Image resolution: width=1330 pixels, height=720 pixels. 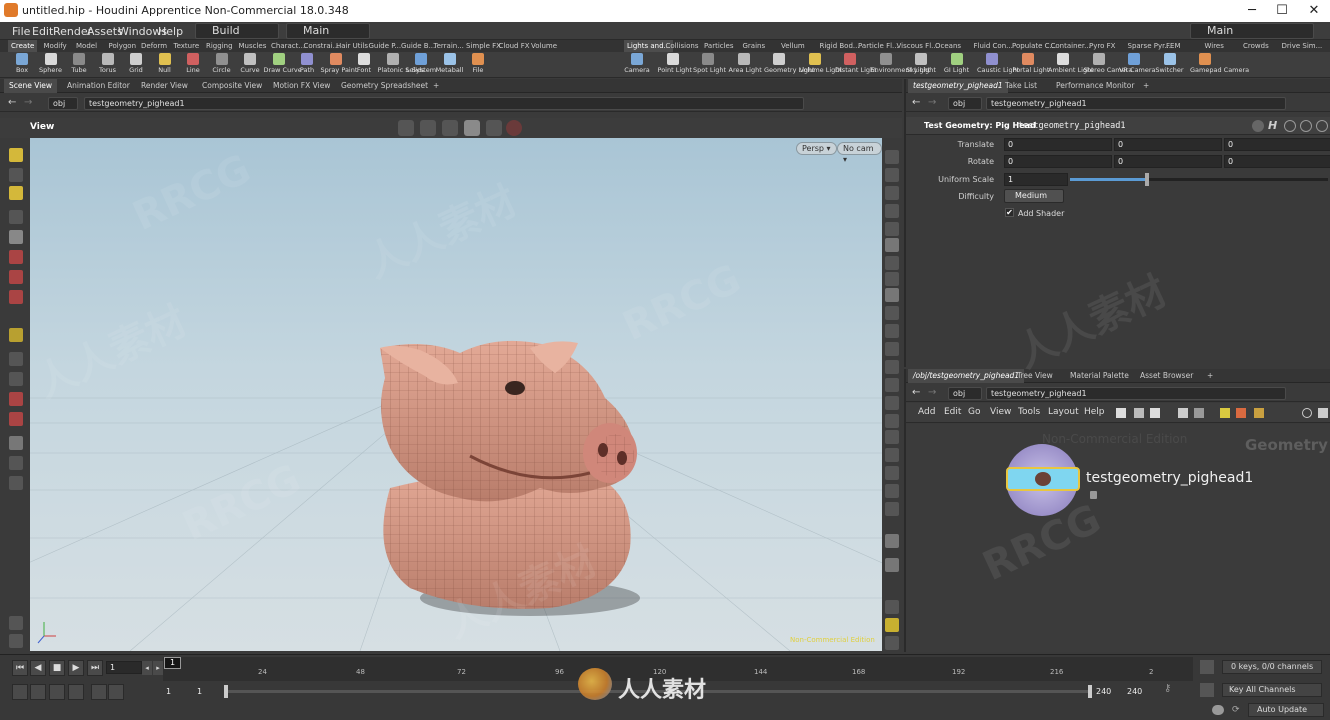 What do you see at coordinates (1063, 412) in the screenshot?
I see `net-menu-layout: Layout` at bounding box center [1063, 412].